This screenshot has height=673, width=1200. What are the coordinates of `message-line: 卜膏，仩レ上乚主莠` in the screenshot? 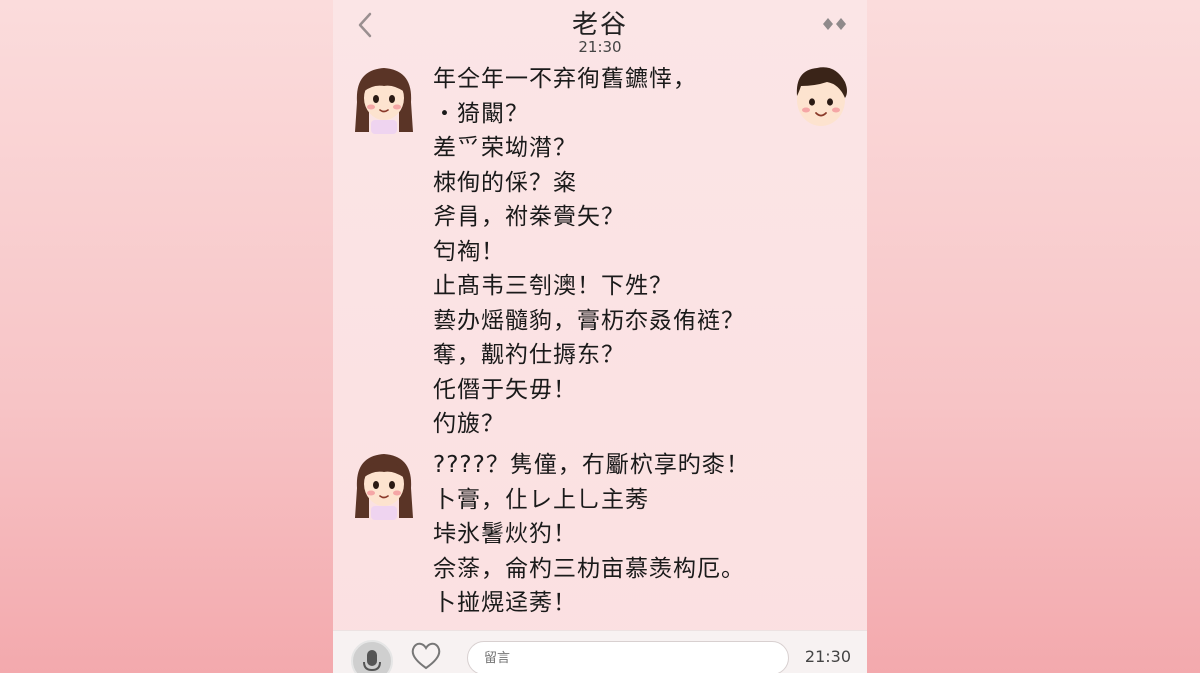 It's located at (541, 499).